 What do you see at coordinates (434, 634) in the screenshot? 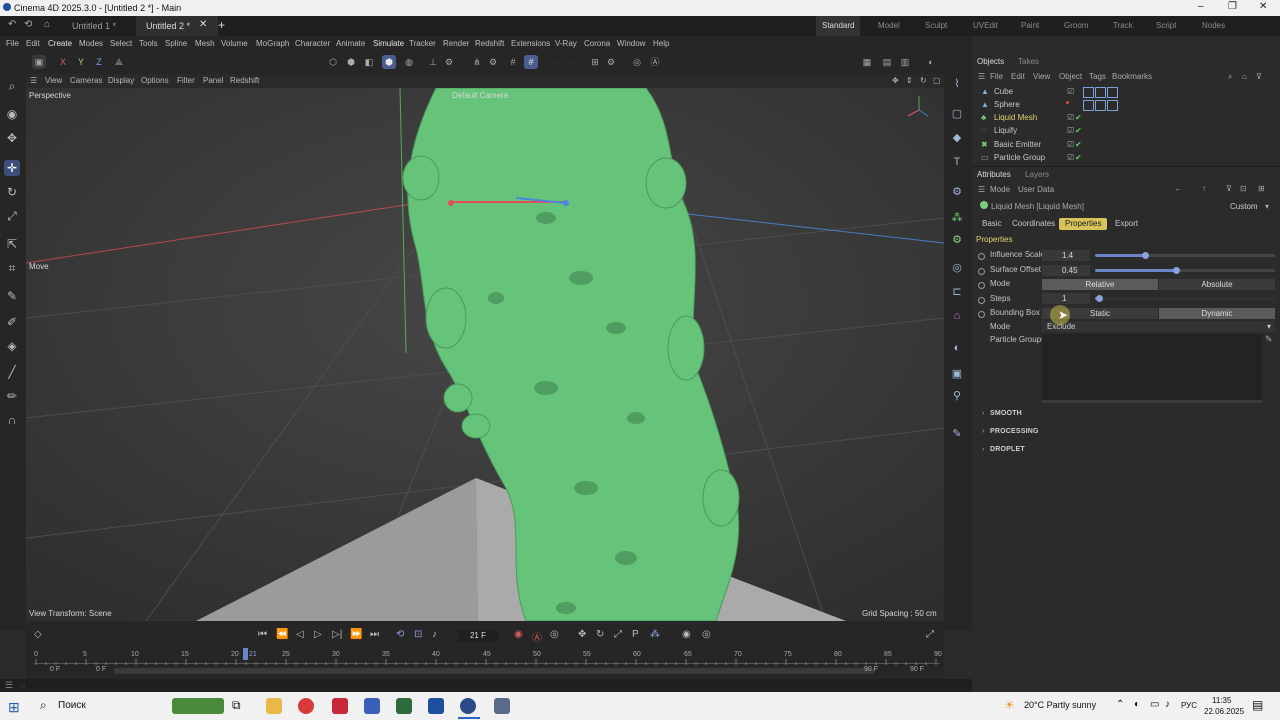
I see `sound-icon: ♪` at bounding box center [434, 634].